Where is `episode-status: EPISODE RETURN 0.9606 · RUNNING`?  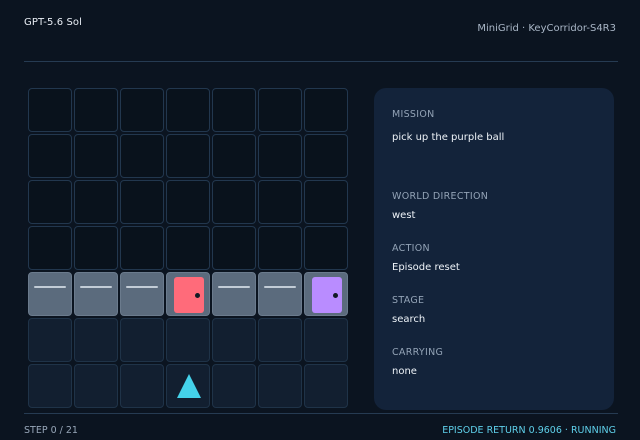 episode-status: EPISODE RETURN 0.9606 · RUNNING is located at coordinates (529, 430).